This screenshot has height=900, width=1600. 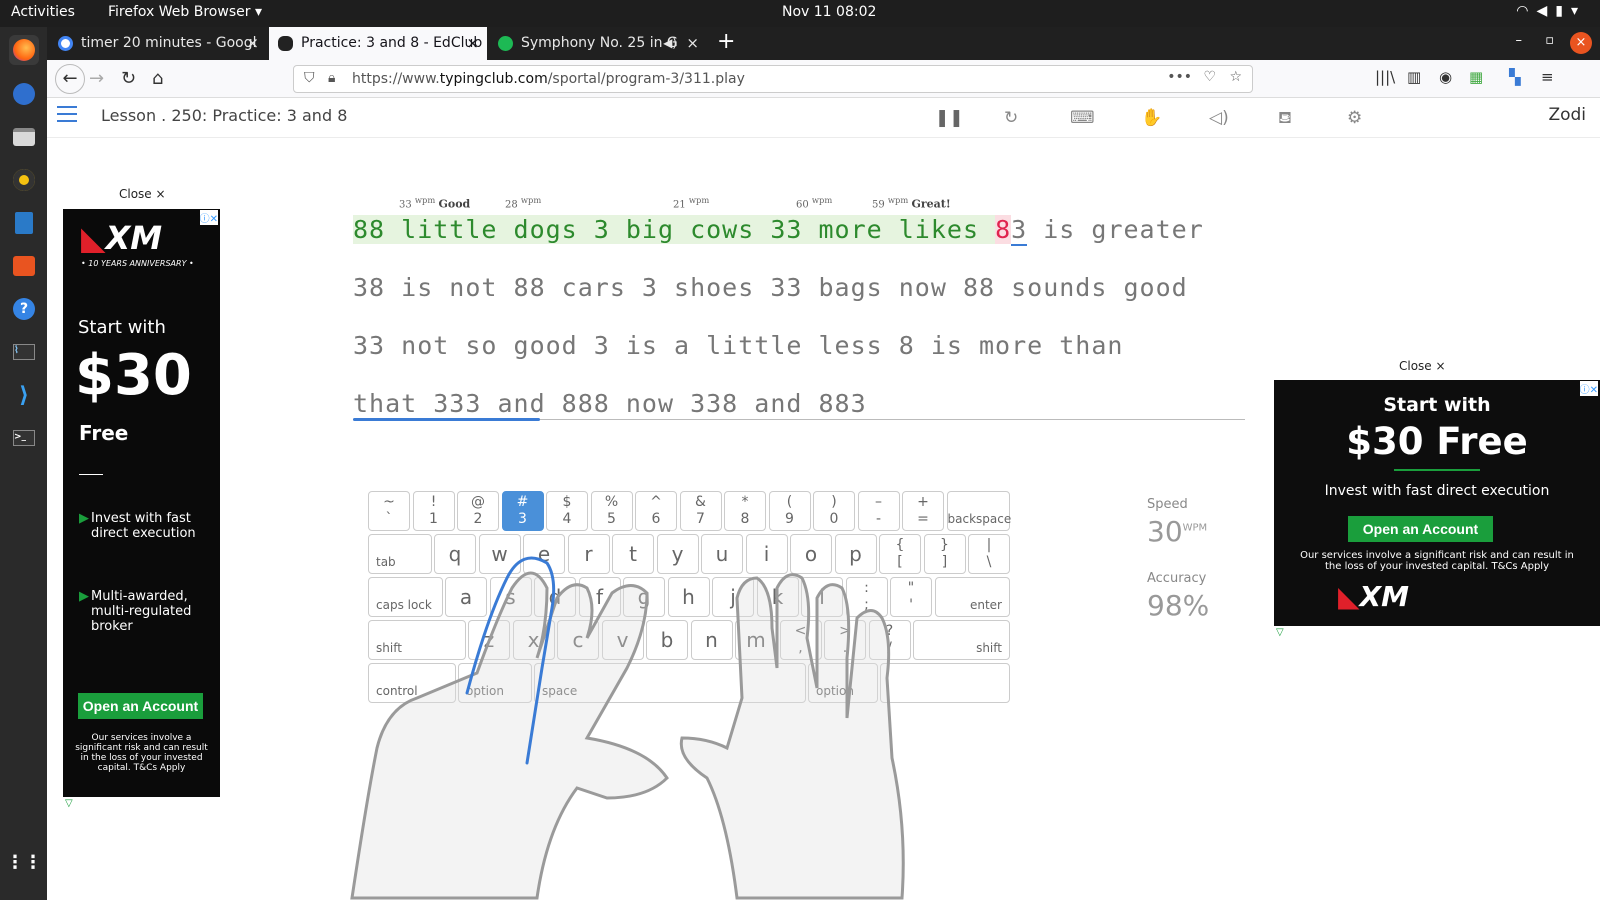 What do you see at coordinates (1445, 77) in the screenshot?
I see `account-icon: ◉` at bounding box center [1445, 77].